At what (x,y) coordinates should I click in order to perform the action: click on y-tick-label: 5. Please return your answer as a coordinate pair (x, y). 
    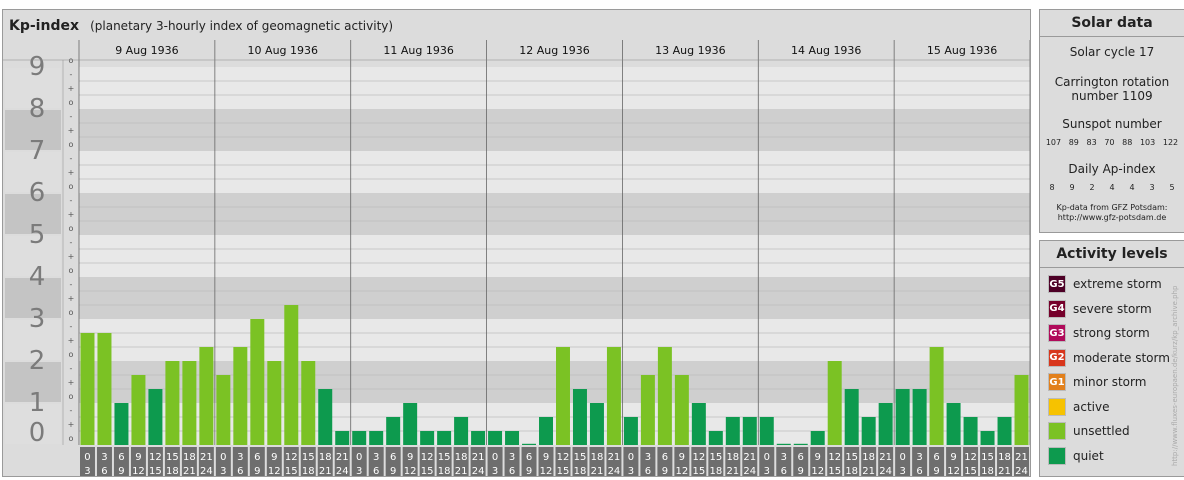
    Looking at the image, I should click on (37, 235).